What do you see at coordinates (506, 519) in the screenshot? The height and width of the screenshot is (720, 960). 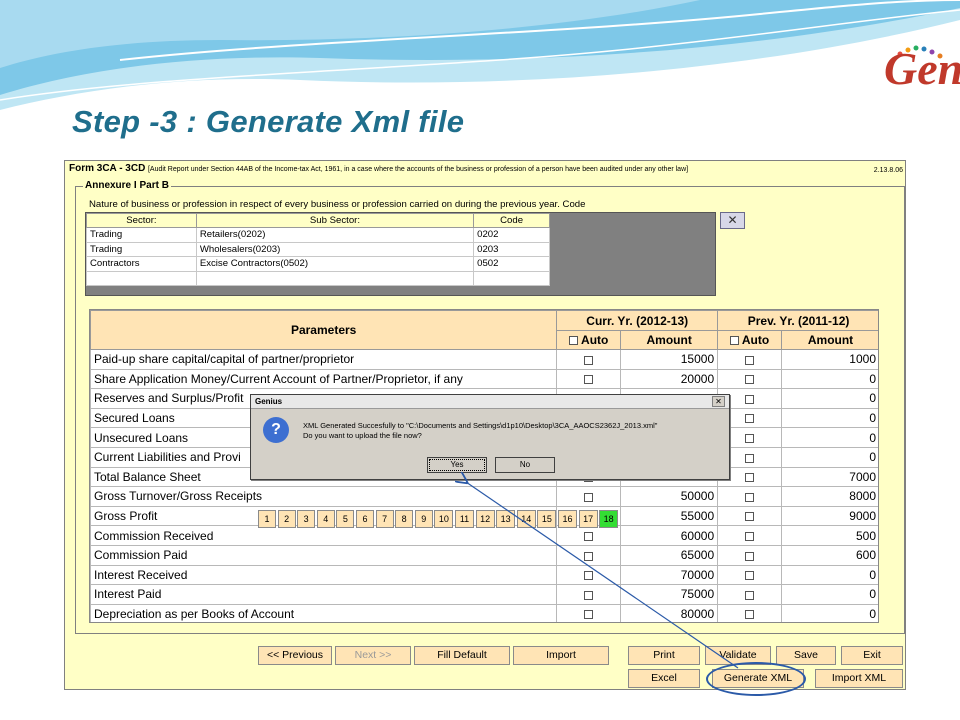 I see `page-button-13: 13` at bounding box center [506, 519].